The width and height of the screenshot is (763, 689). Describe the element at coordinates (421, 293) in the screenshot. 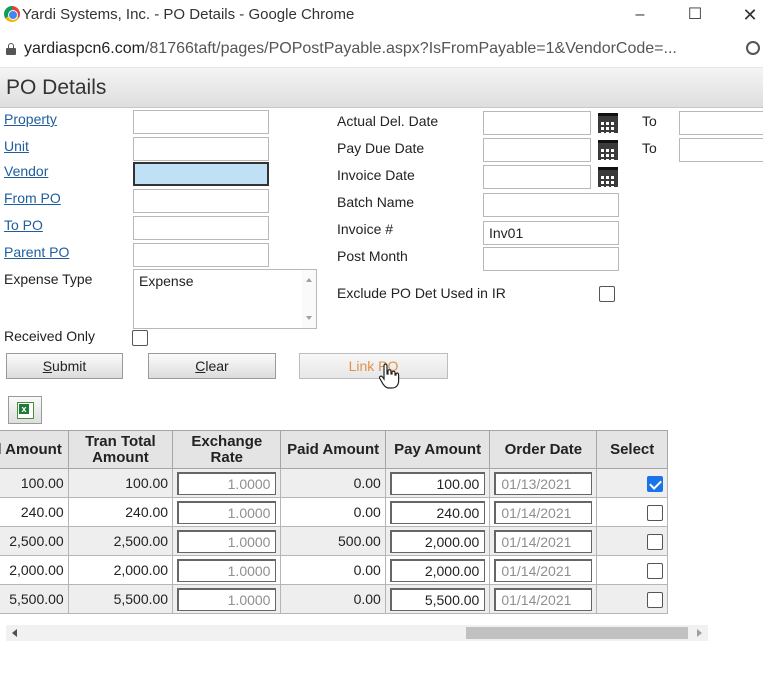

I see `exclude-po-label: Exclude PO Det Used in IR` at that location.